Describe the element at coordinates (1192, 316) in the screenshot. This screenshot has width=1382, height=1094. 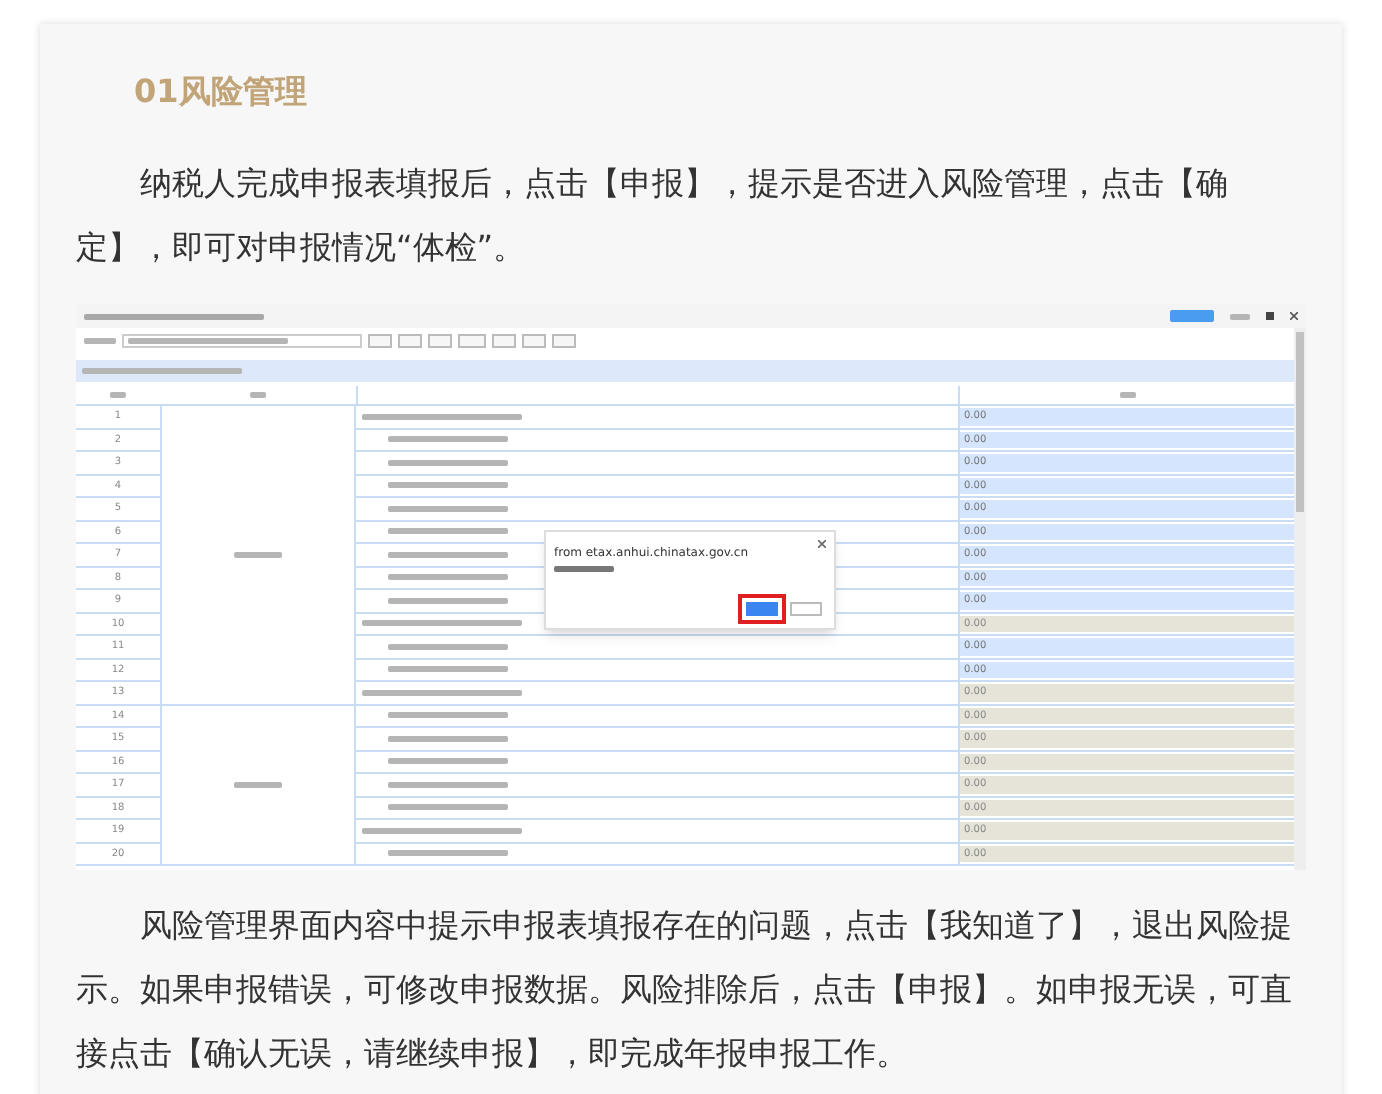
I see `header-button` at that location.